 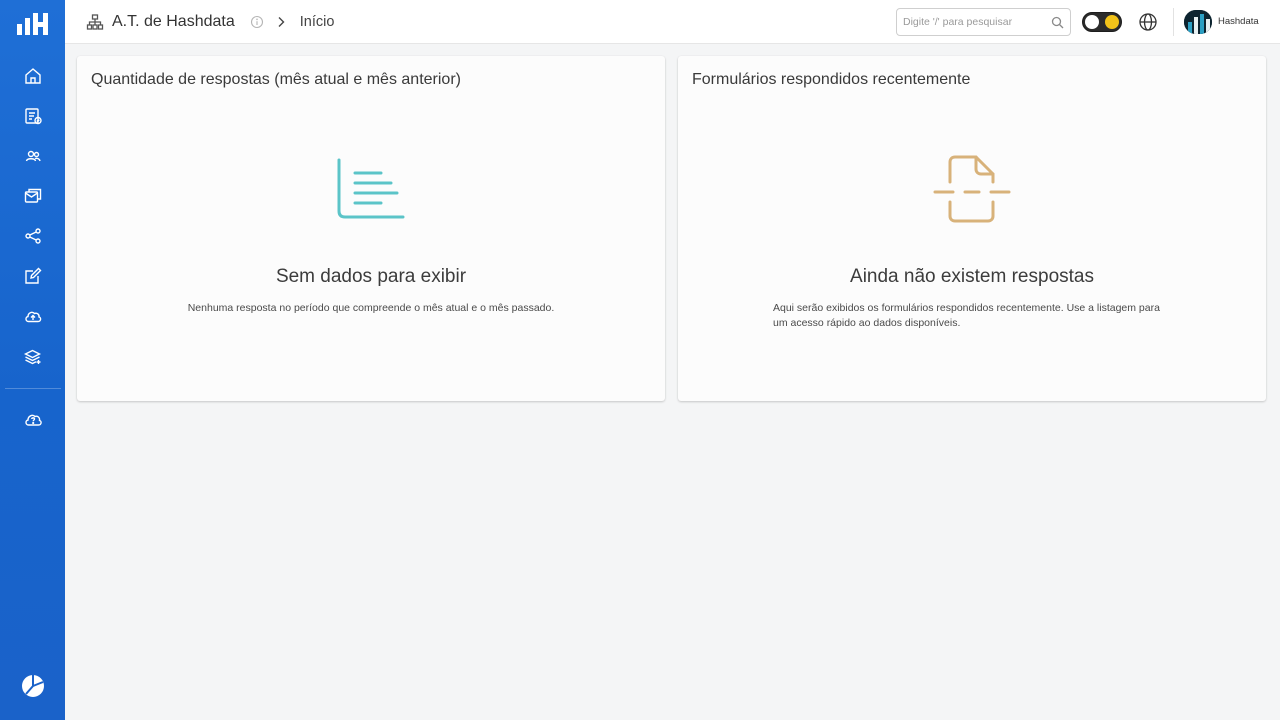 What do you see at coordinates (1173, 22) in the screenshot?
I see `header-divider` at bounding box center [1173, 22].